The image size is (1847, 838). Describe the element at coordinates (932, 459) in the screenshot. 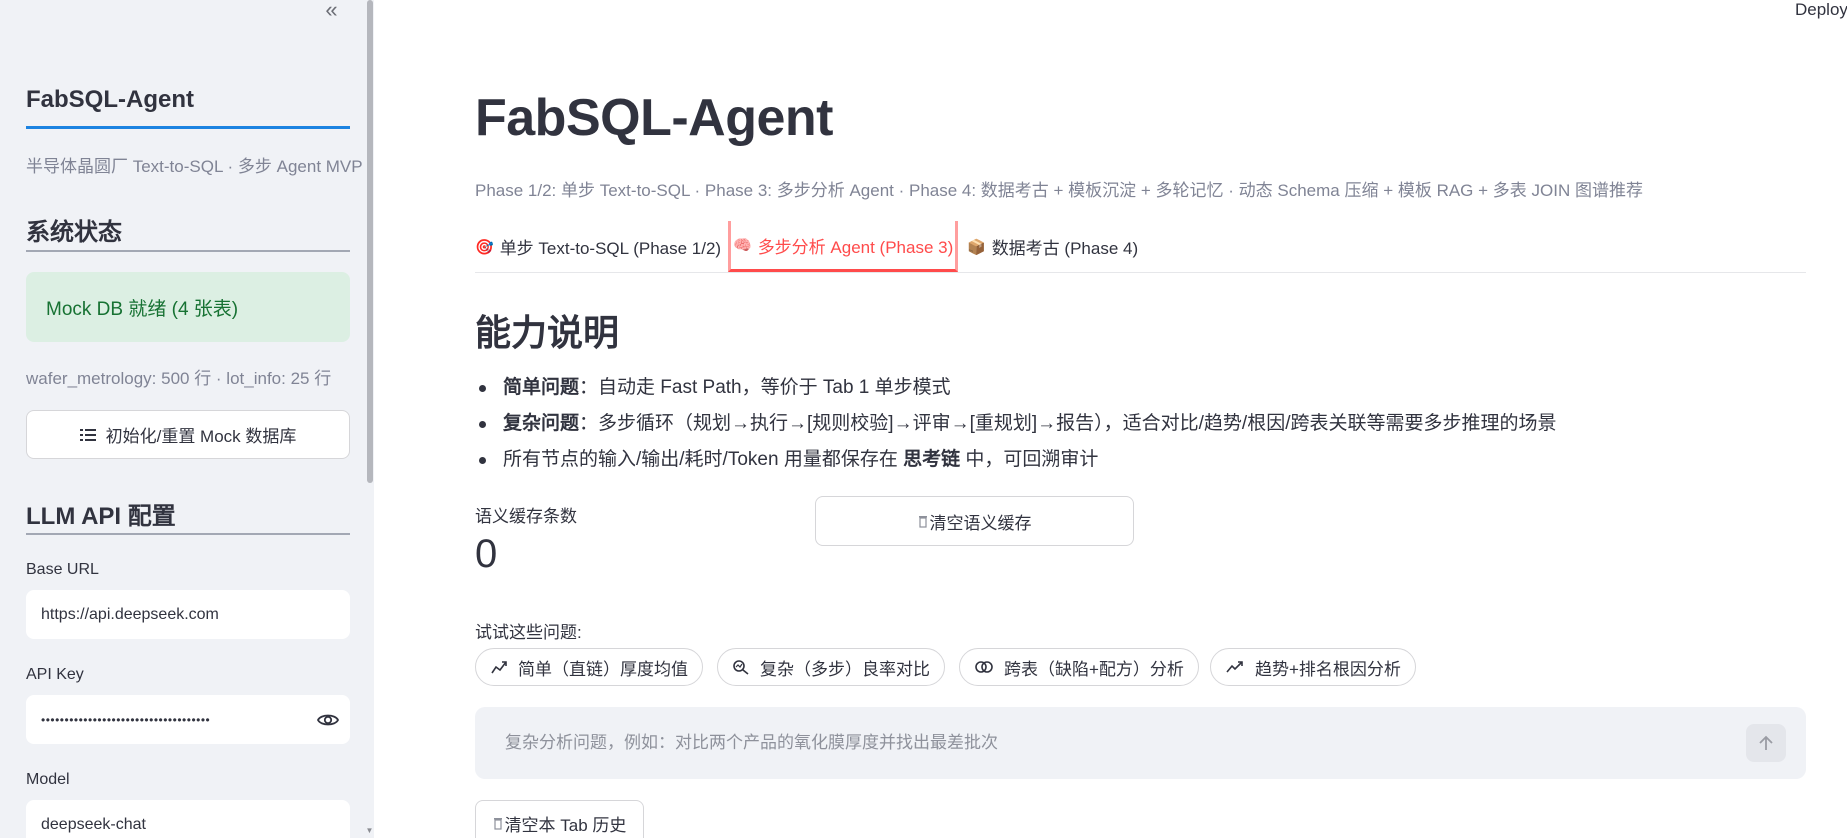

I see `bullet-bold: 思考链` at that location.